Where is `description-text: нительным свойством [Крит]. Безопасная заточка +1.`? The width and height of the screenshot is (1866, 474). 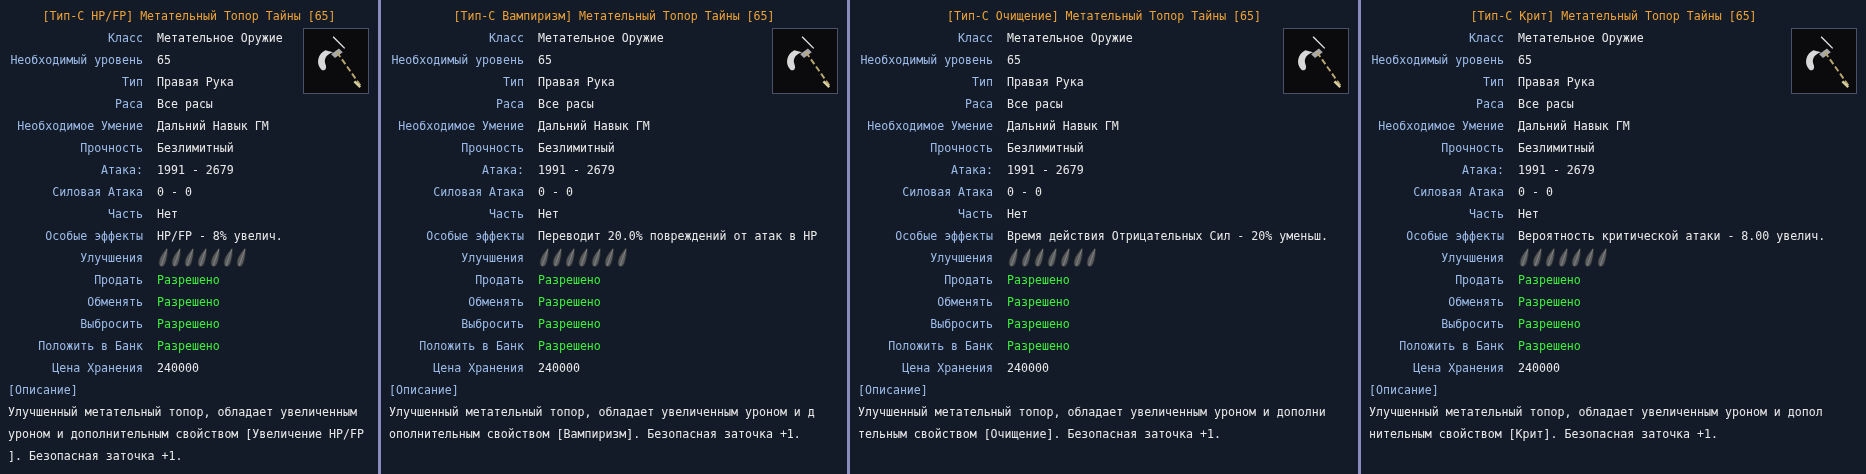 description-text: нительным свойством [Крит]. Безопасная заточка +1. is located at coordinates (1544, 434).